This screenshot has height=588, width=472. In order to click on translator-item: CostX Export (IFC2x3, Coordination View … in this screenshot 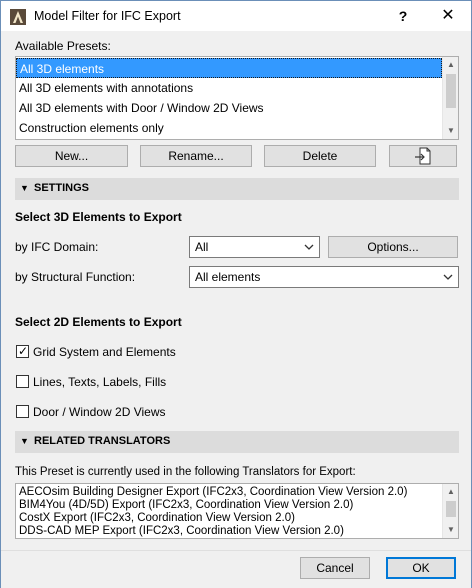, I will do `click(157, 518)`.